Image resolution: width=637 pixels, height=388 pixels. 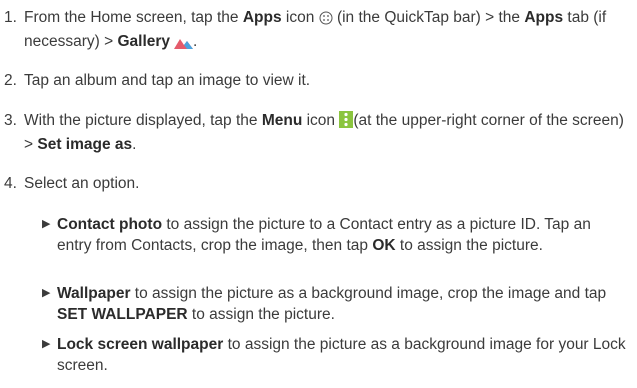 What do you see at coordinates (262, 17) in the screenshot?
I see `apps-label: Apps` at bounding box center [262, 17].